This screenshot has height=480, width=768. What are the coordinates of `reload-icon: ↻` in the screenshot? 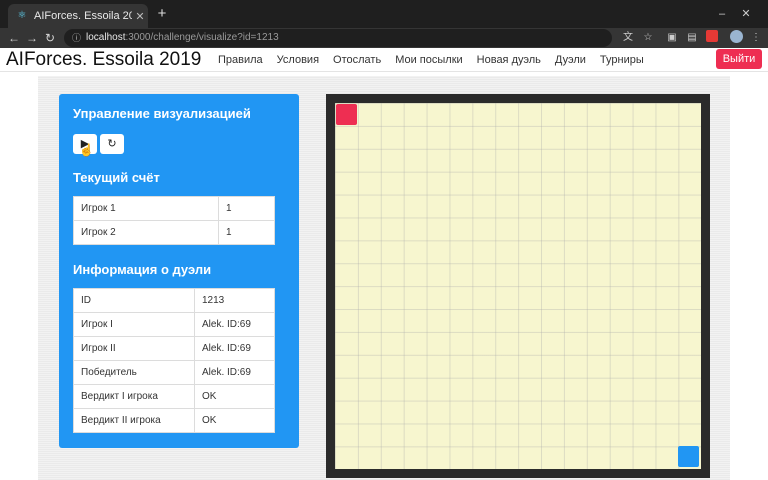 It's located at (50, 38).